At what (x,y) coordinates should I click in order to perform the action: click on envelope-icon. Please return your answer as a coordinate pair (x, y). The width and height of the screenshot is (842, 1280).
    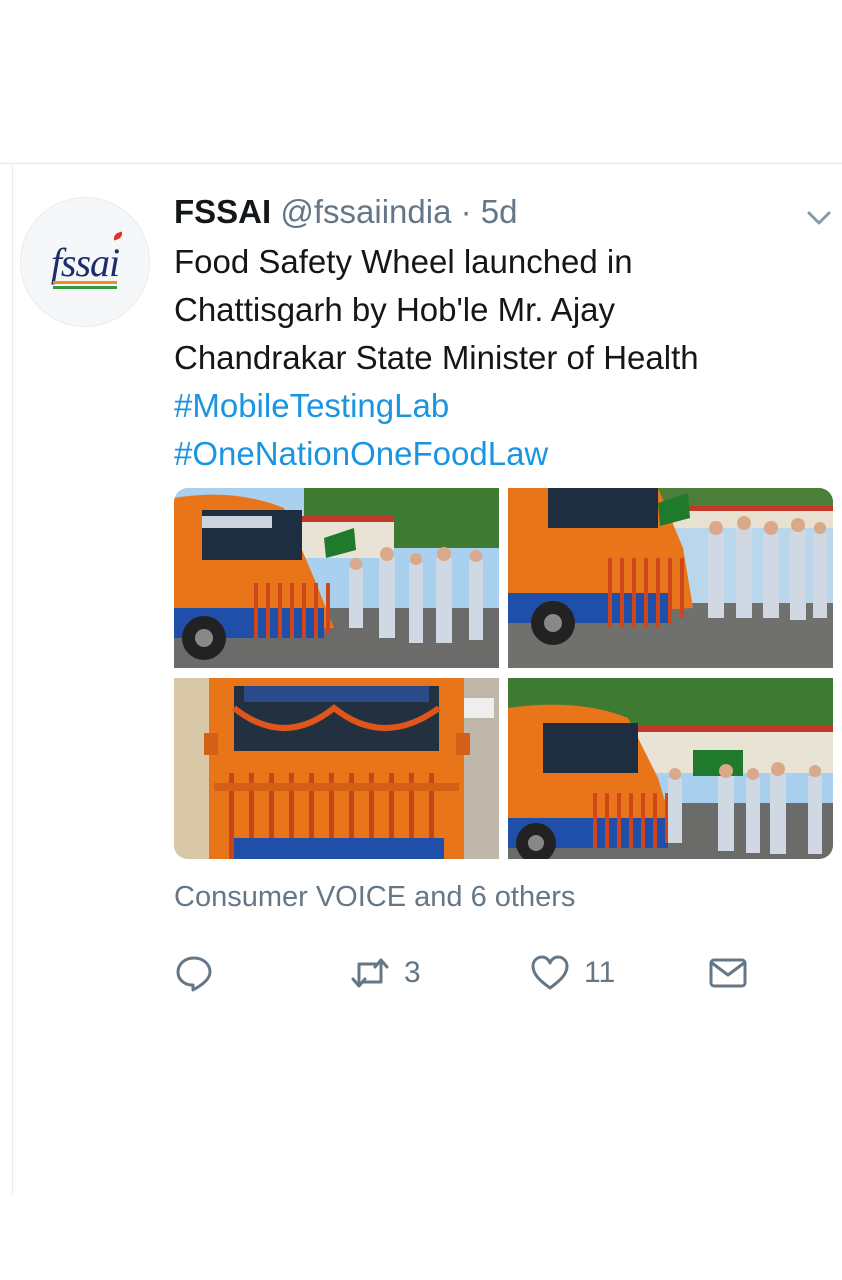
    Looking at the image, I should click on (728, 973).